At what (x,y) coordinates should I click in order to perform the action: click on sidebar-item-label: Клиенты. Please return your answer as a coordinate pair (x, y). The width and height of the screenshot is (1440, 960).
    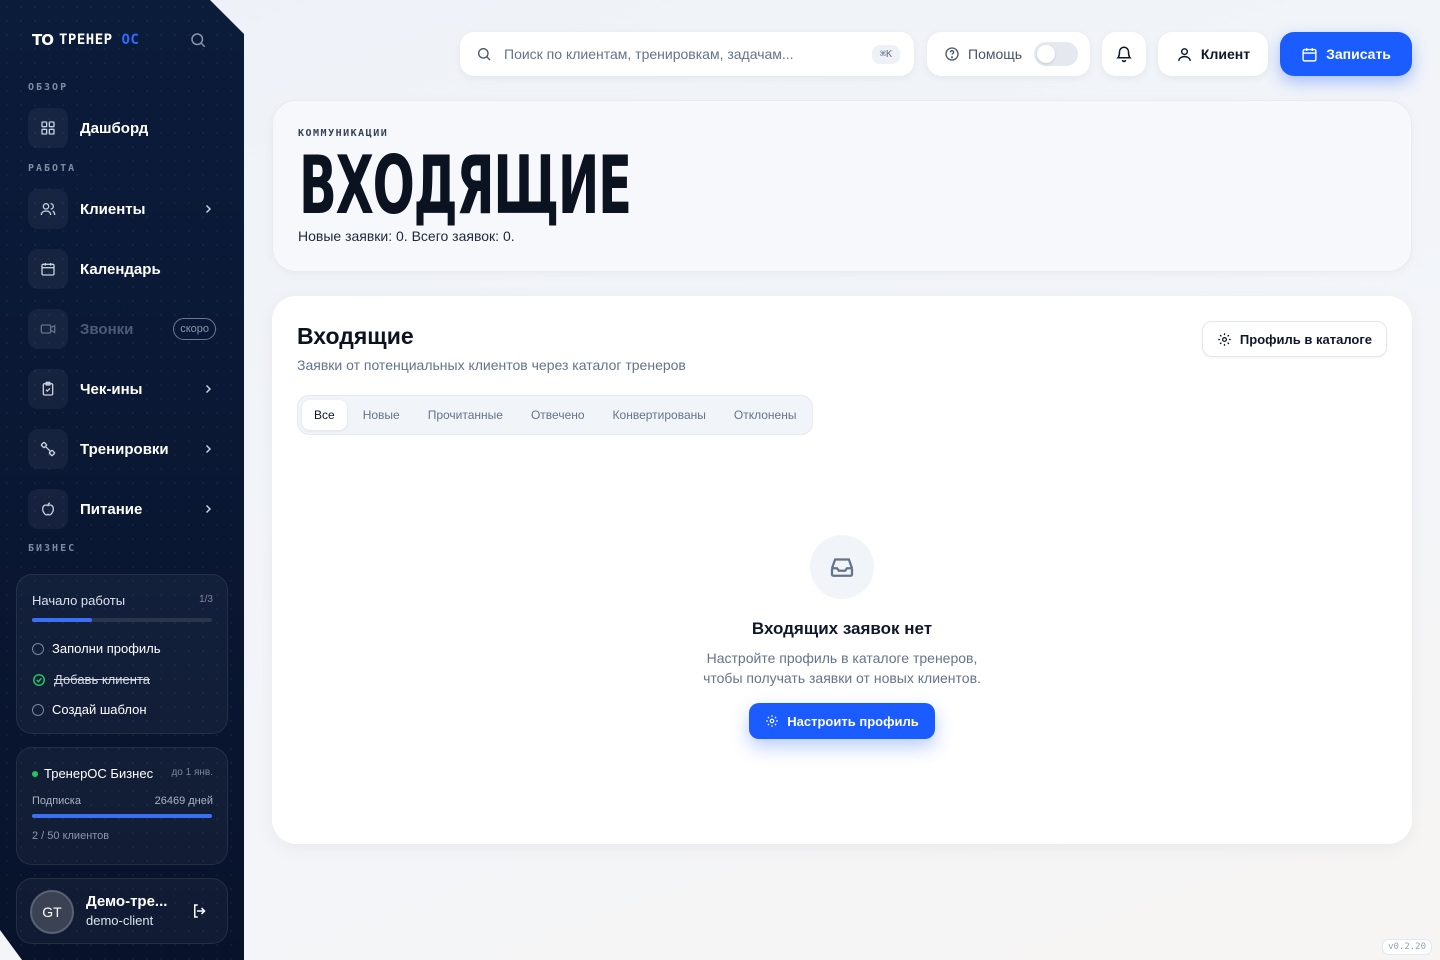
    Looking at the image, I should click on (113, 209).